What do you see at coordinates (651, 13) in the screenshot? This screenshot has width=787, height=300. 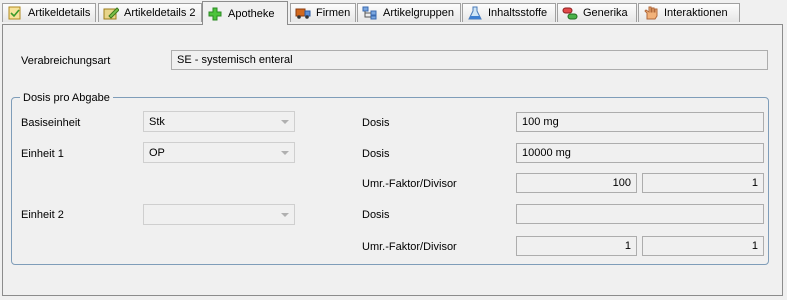 I see `hand-icon` at bounding box center [651, 13].